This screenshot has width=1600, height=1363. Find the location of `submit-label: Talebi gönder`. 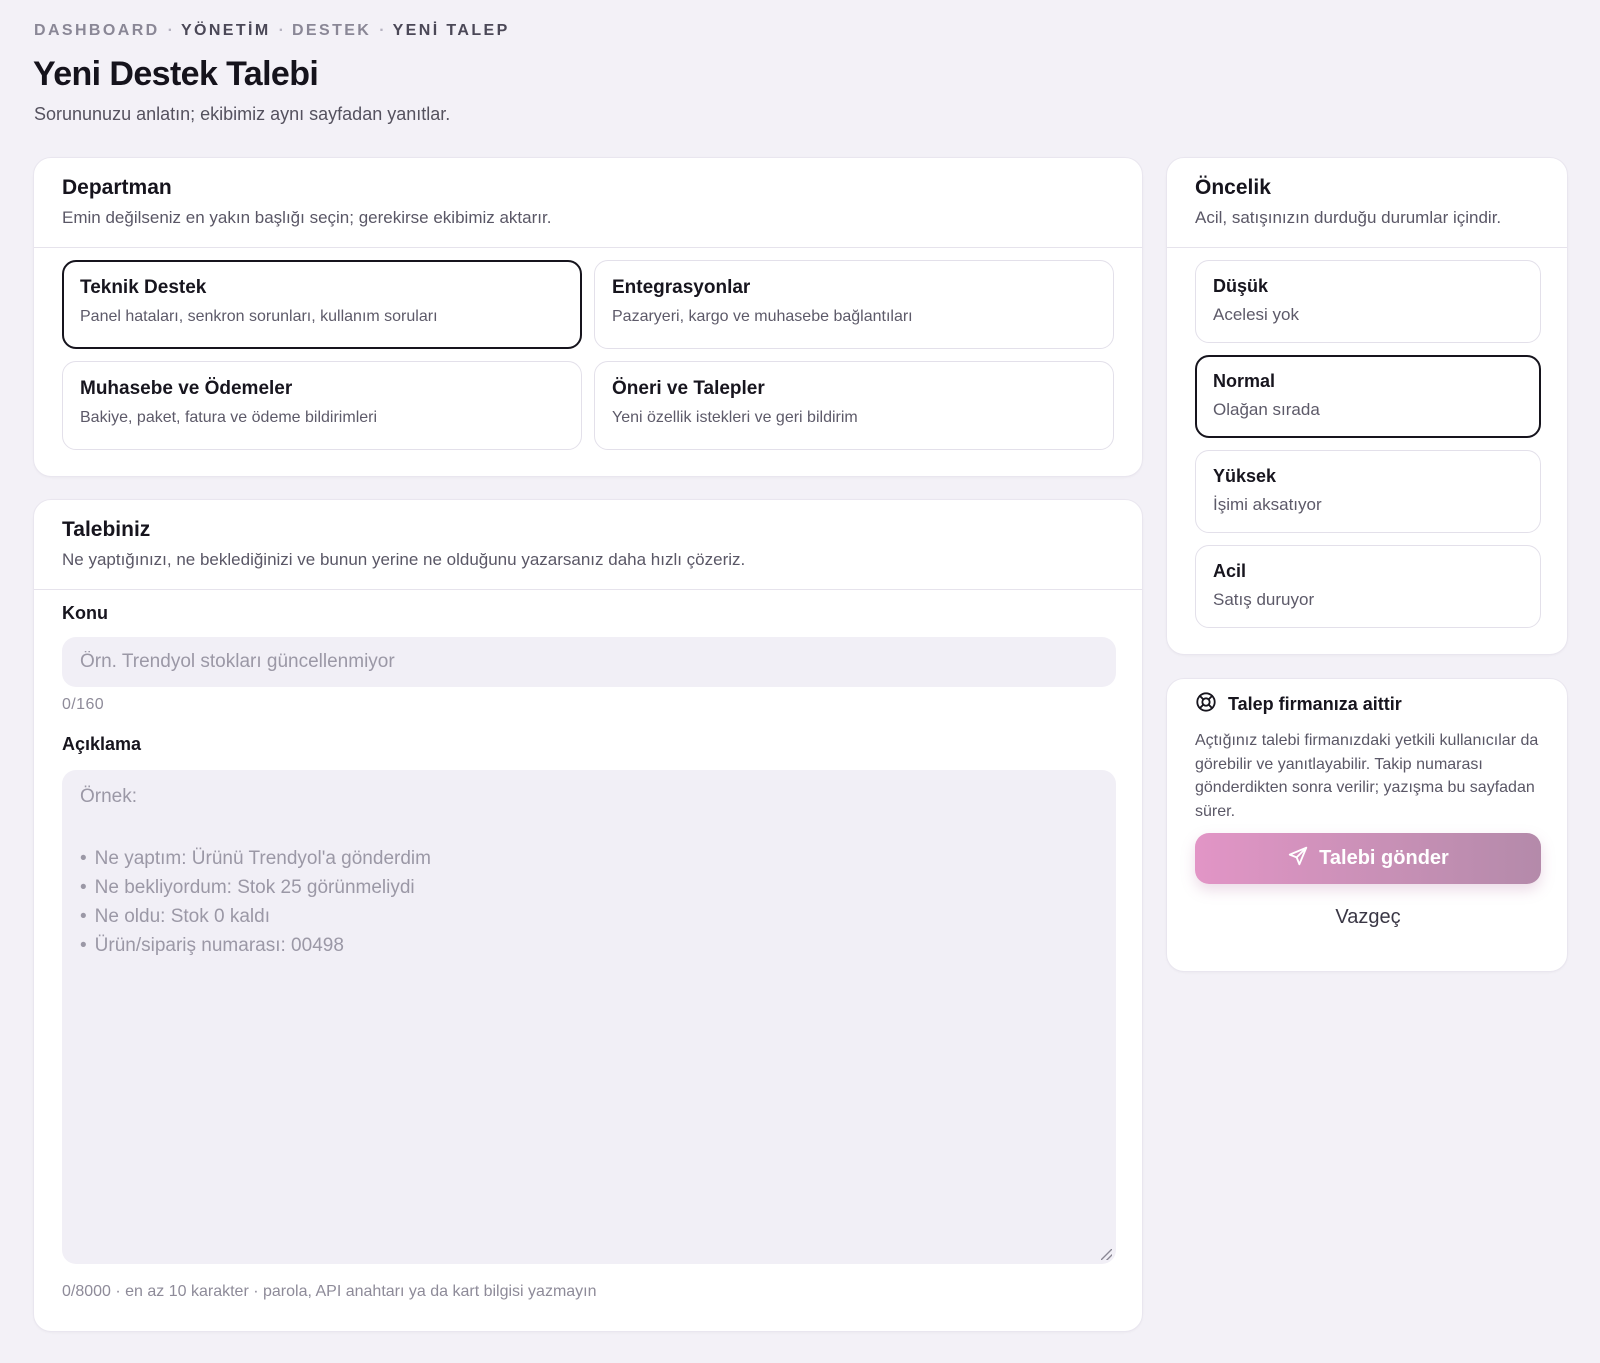

submit-label: Talebi gönder is located at coordinates (1384, 858).